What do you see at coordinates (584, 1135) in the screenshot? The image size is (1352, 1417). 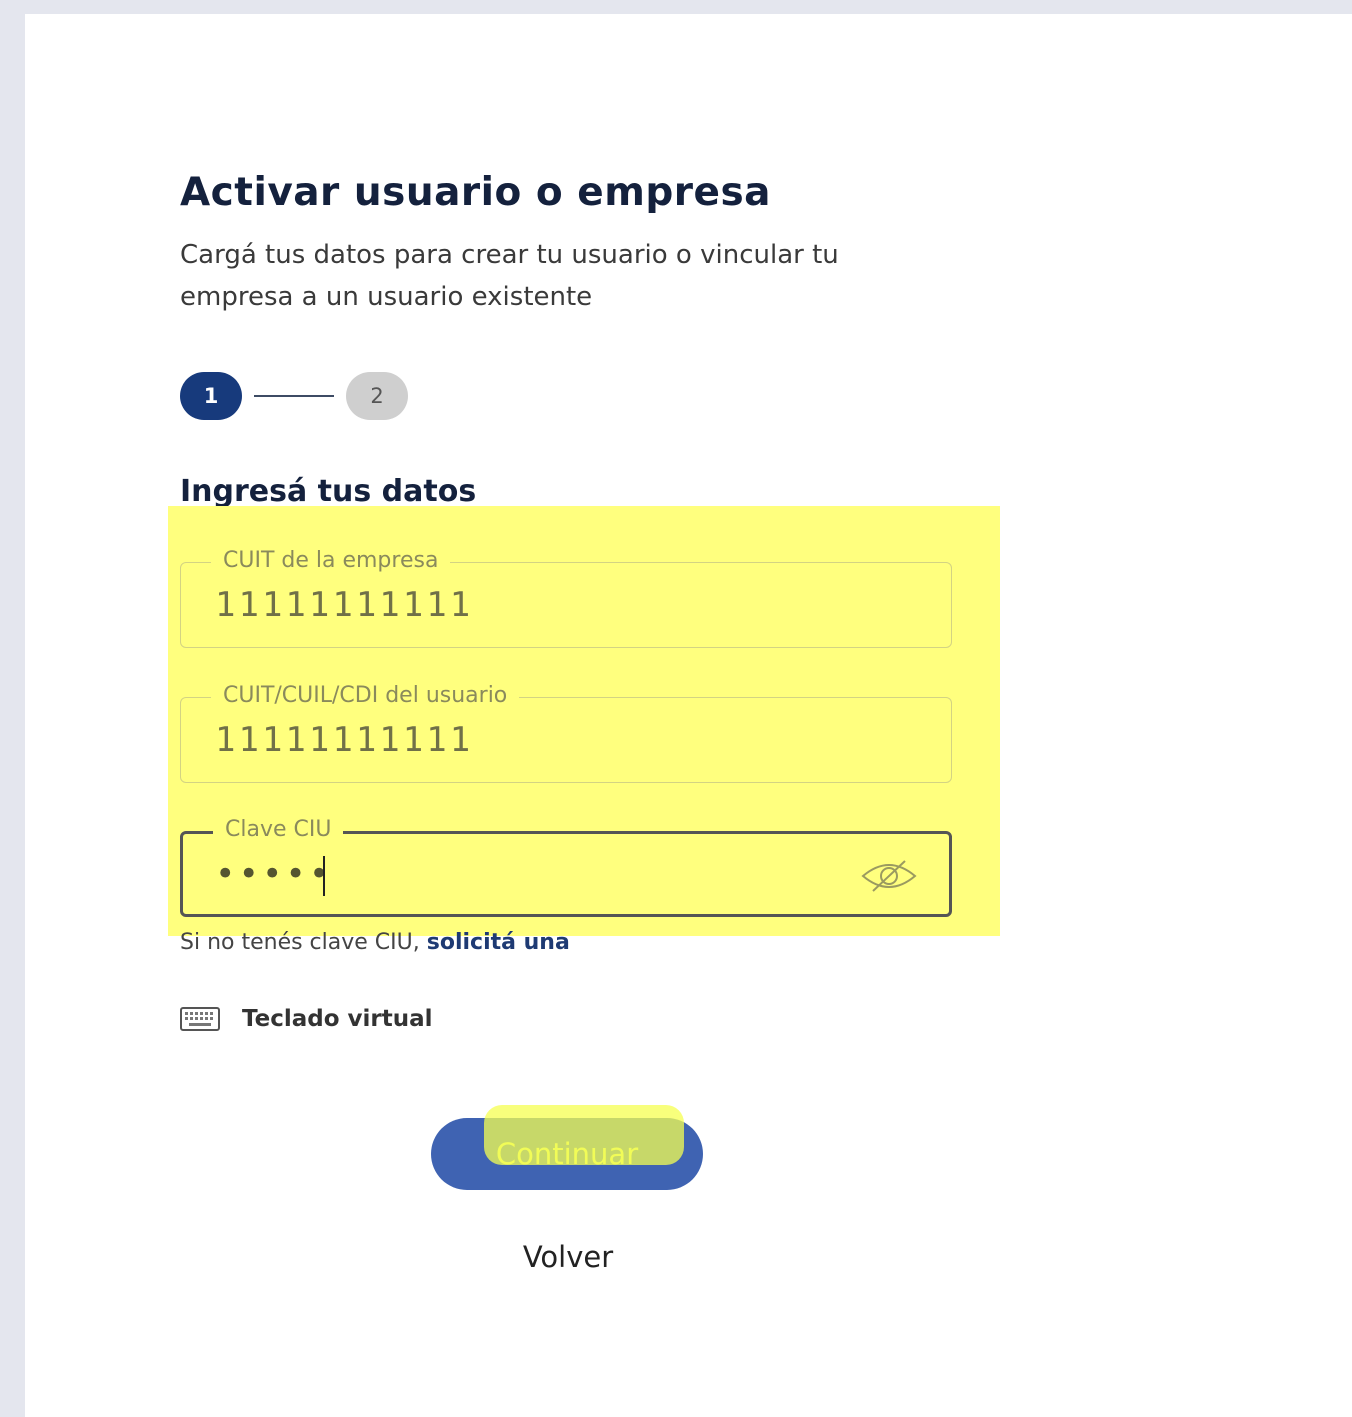 I see `button-highlight-overlay` at bounding box center [584, 1135].